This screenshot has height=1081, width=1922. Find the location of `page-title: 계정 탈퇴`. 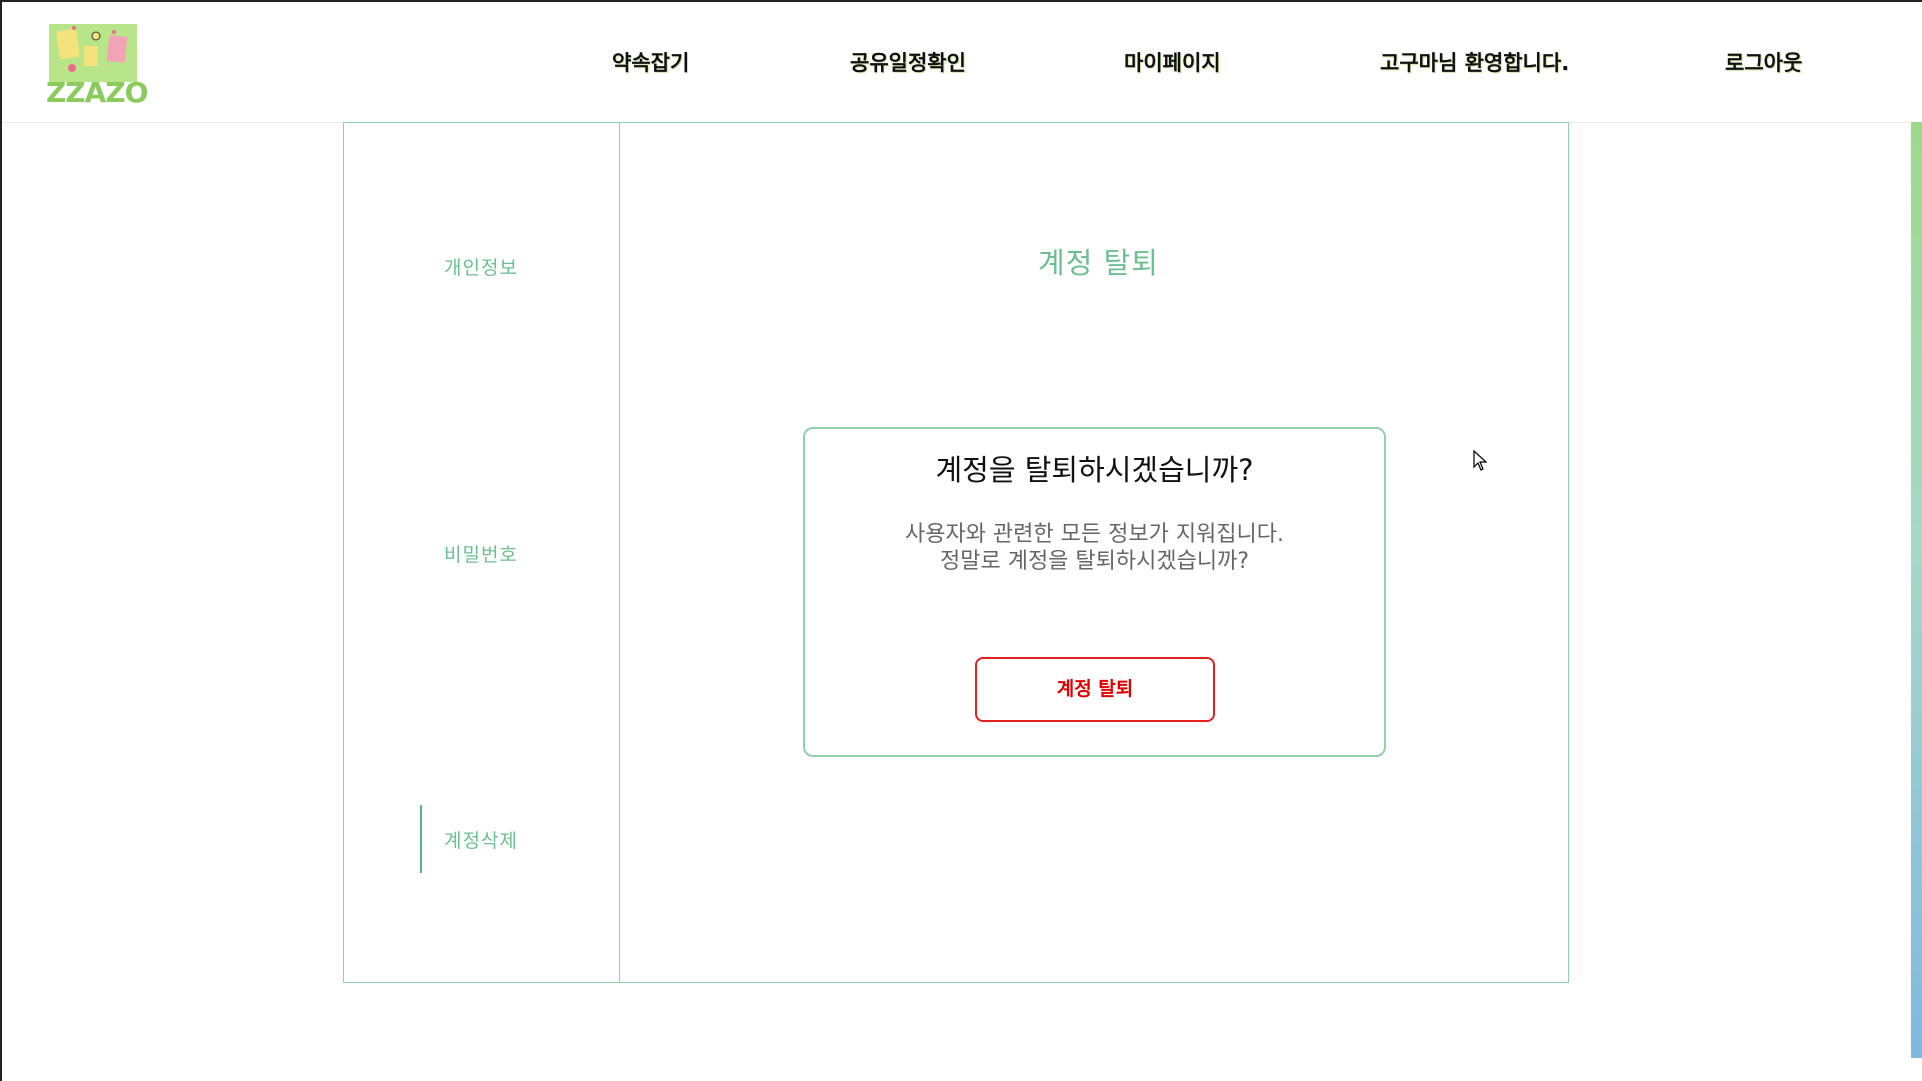

page-title: 계정 탈퇴 is located at coordinates (1098, 263).